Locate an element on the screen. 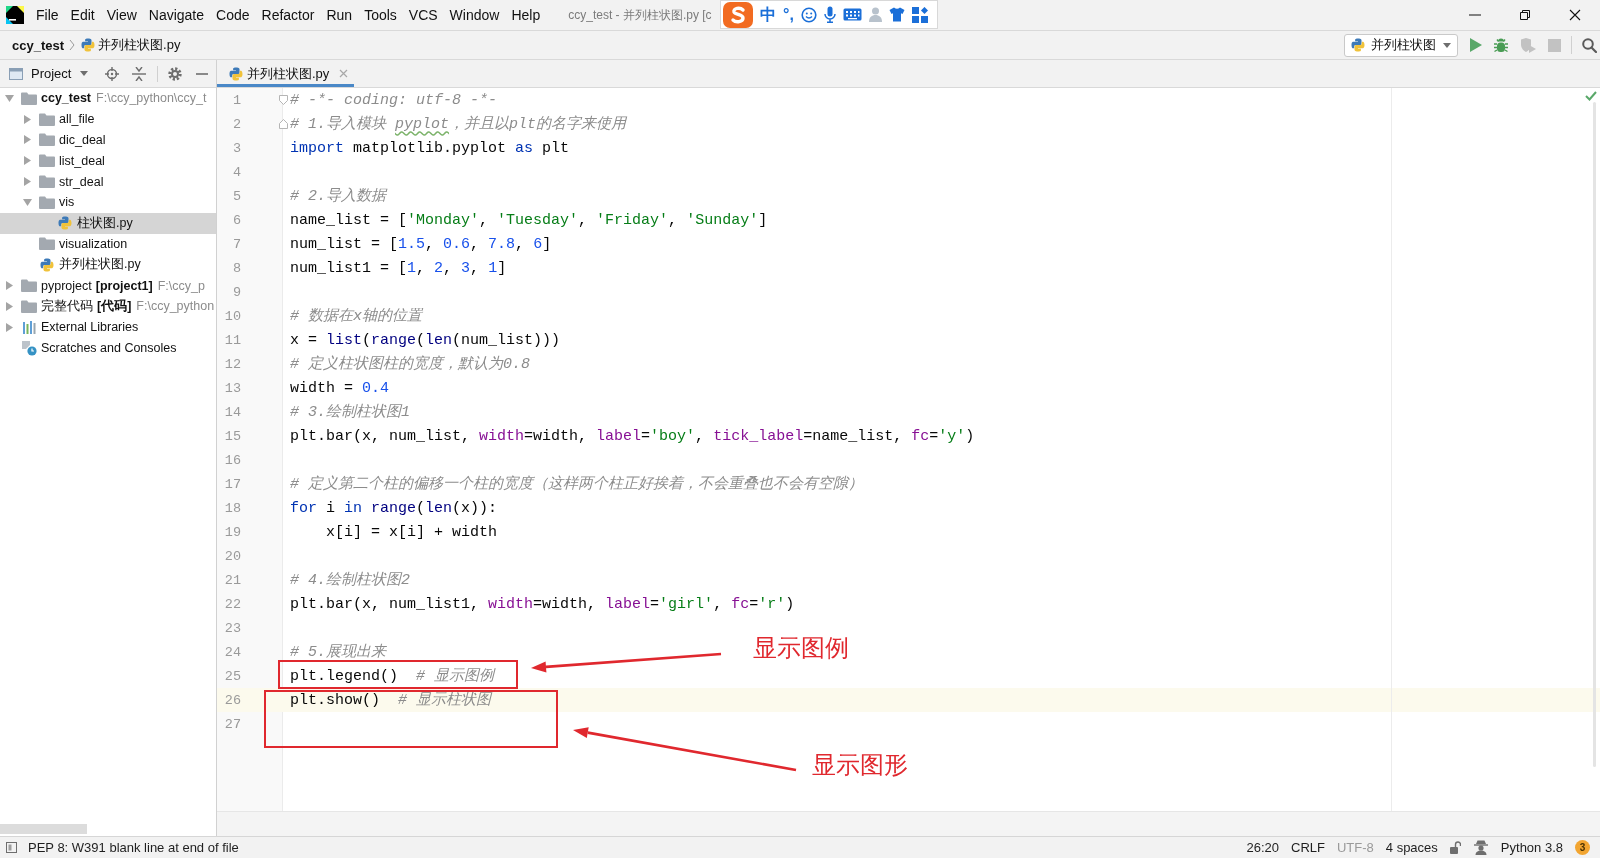 The height and width of the screenshot is (858, 1600). microphone-icon is located at coordinates (829, 14).